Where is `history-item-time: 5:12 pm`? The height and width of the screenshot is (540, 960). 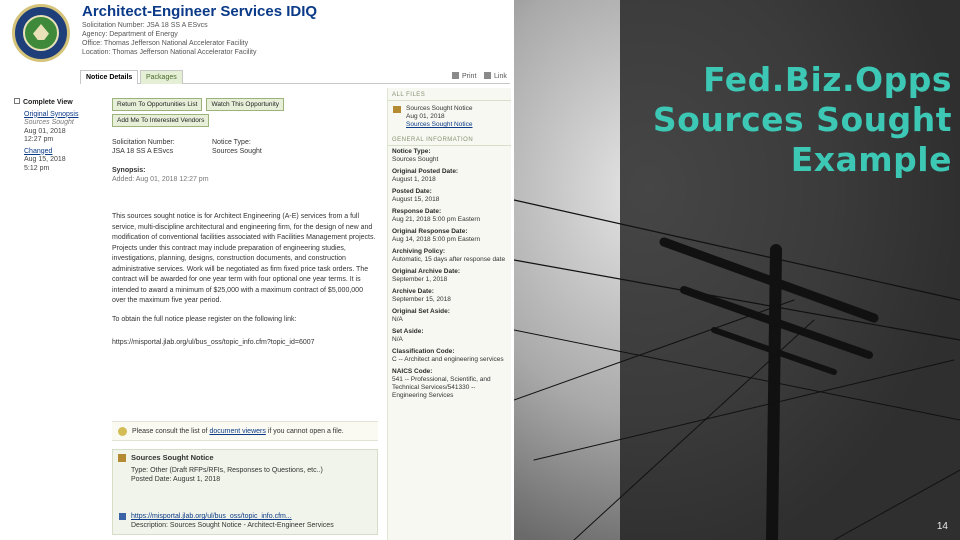
history-item-time: 5:12 pm is located at coordinates (37, 168).